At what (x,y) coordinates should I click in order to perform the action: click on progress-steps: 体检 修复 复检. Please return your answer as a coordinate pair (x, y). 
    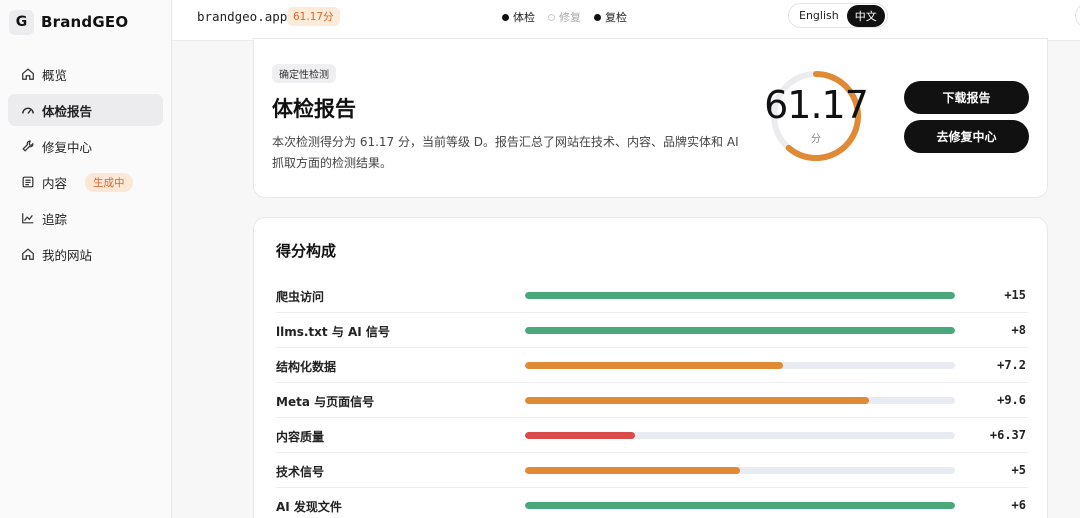
    Looking at the image, I should click on (571, 17).